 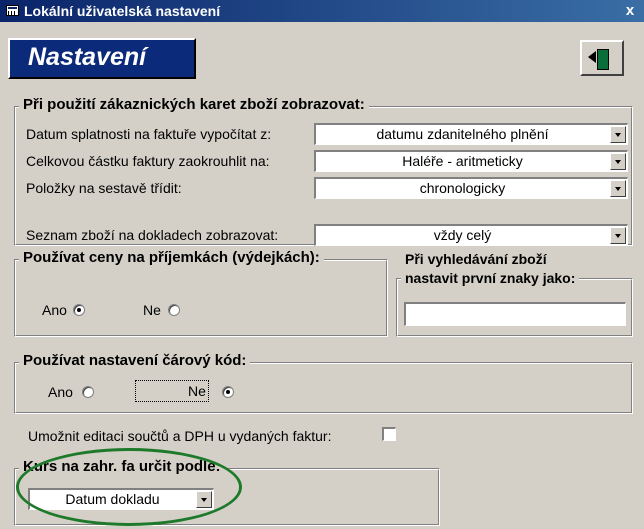 What do you see at coordinates (462, 235) in the screenshot?
I see `goods-list-value: vždy celý` at bounding box center [462, 235].